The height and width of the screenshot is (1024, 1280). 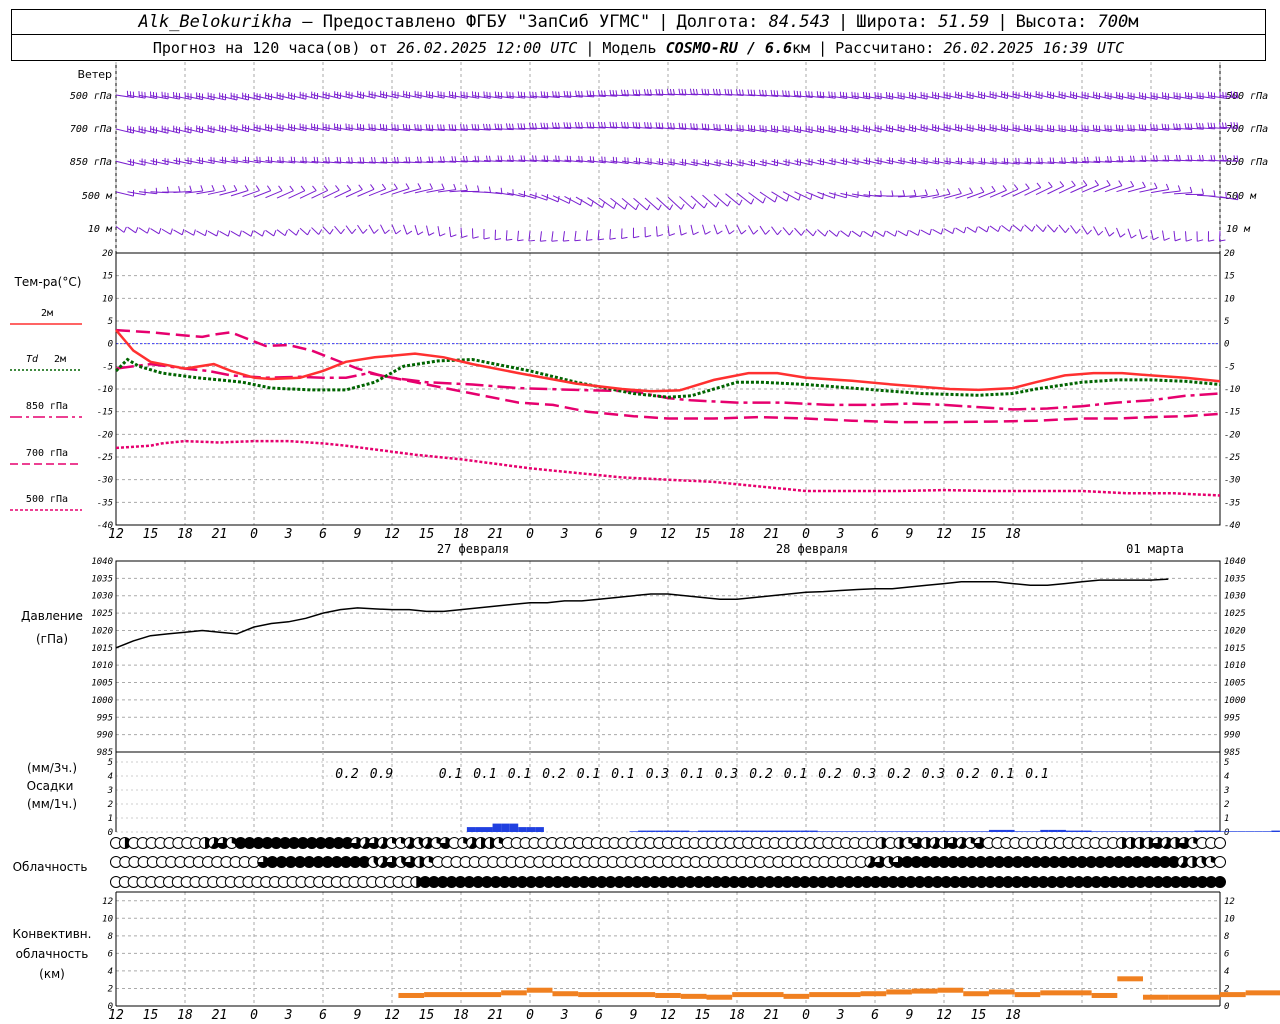 What do you see at coordinates (102, 614) in the screenshot?
I see `pressure-ytick-label: 1025` at bounding box center [102, 614].